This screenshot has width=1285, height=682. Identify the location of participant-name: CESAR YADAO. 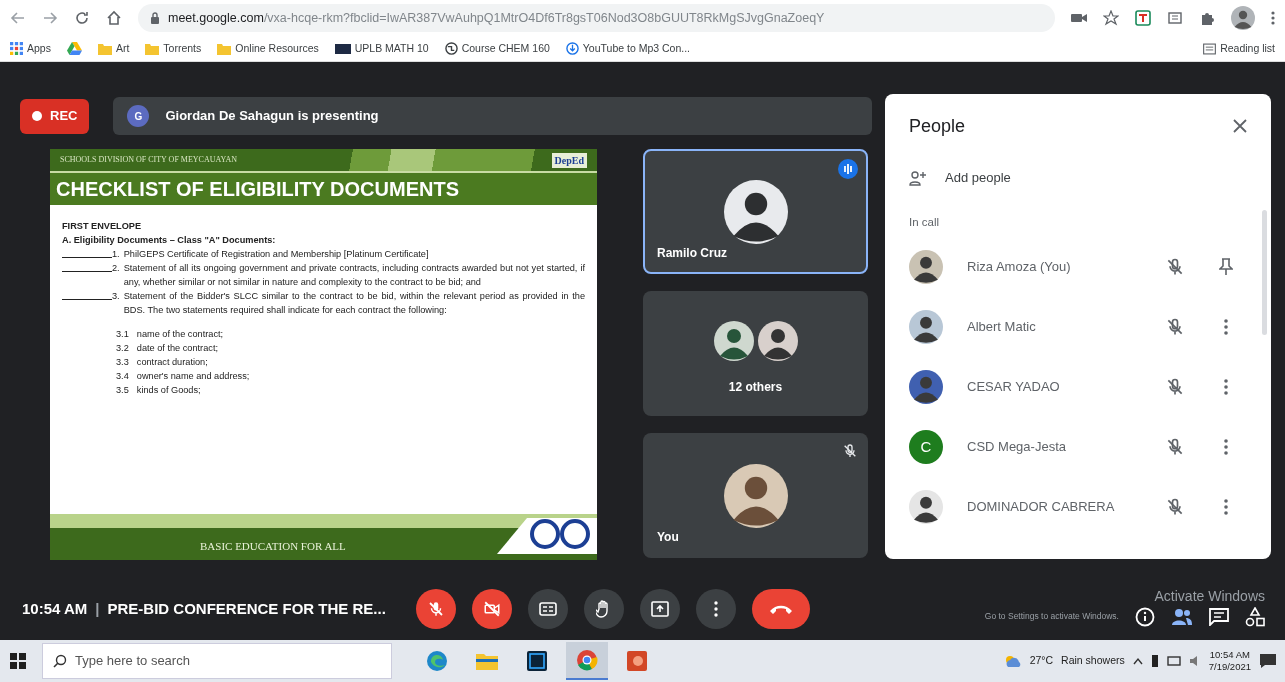
(1014, 387).